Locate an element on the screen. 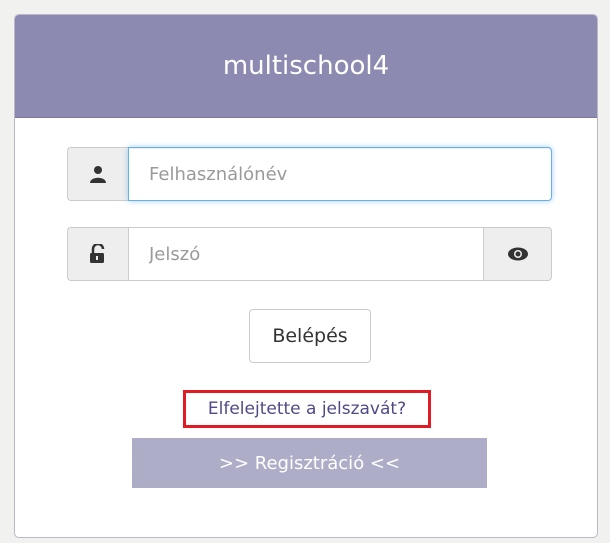  forgot-password-link: Elfelejtette a jelszavát? is located at coordinates (307, 409).